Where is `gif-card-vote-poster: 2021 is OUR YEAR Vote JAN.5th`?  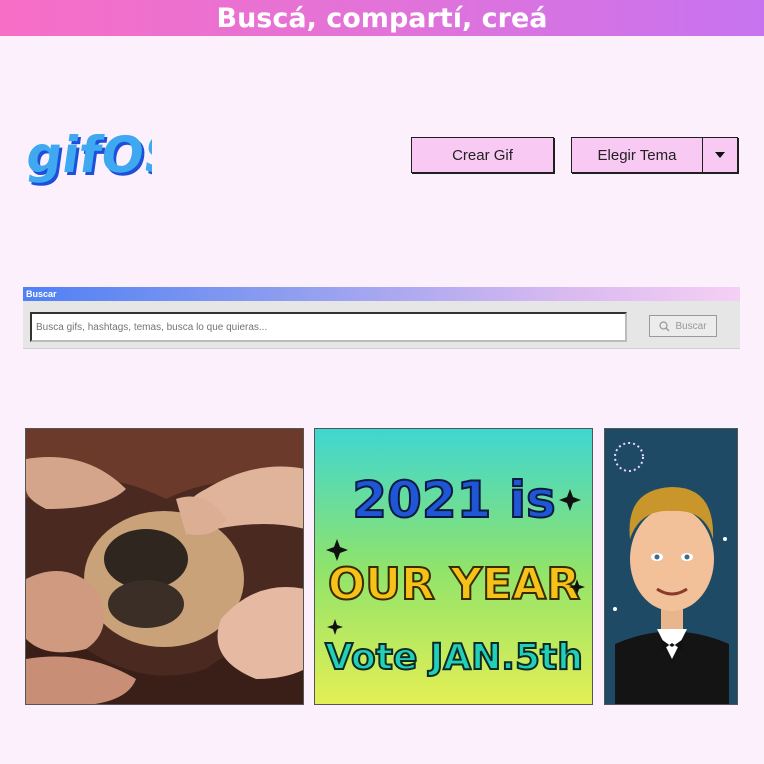 gif-card-vote-poster: 2021 is OUR YEAR Vote JAN.5th is located at coordinates (453, 566).